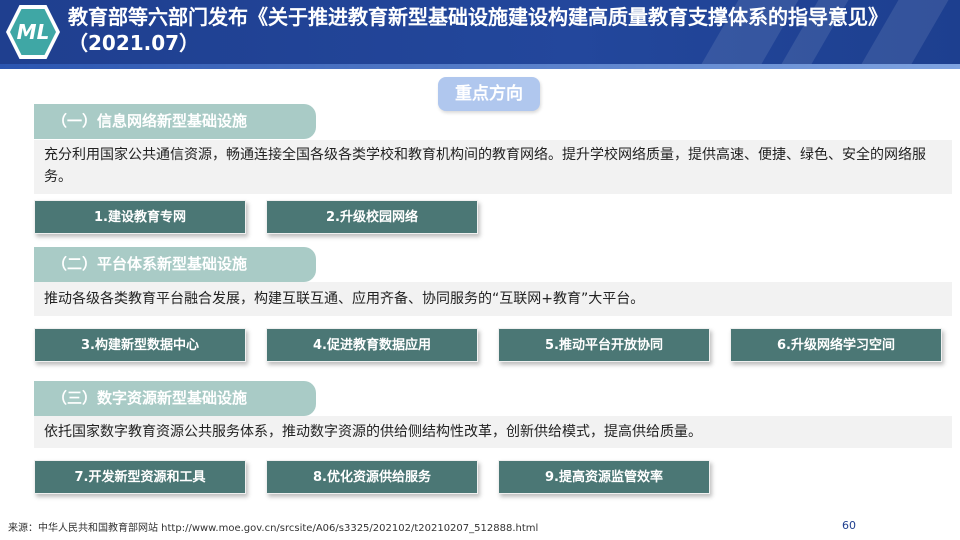 Image resolution: width=960 pixels, height=540 pixels. What do you see at coordinates (489, 94) in the screenshot?
I see `focus-direction-label: 重点方向` at bounding box center [489, 94].